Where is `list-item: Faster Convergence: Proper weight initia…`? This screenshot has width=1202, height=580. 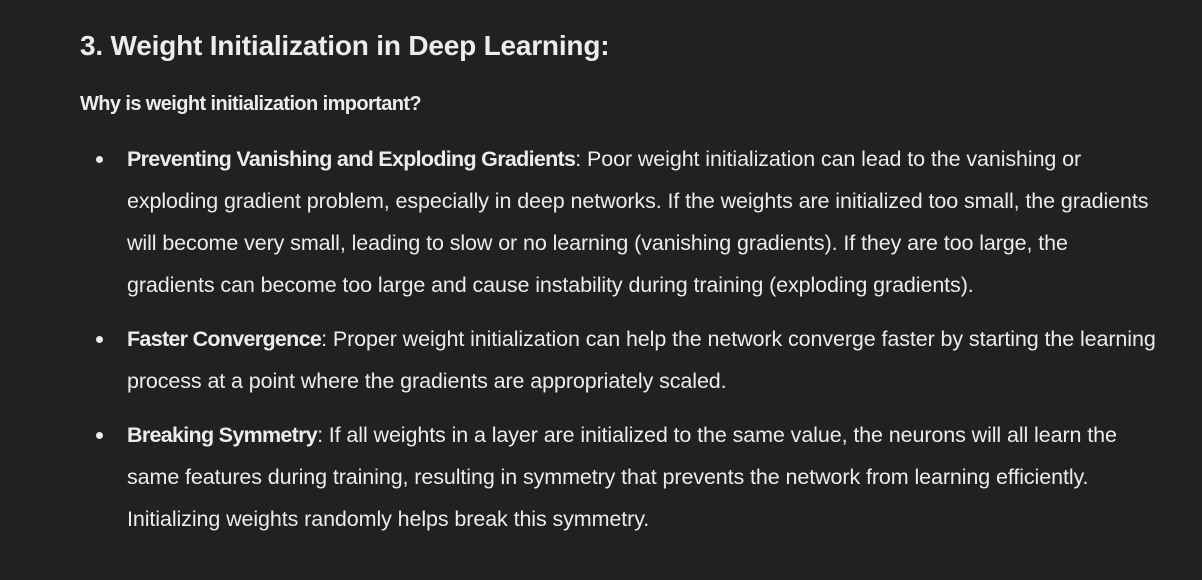 list-item: Faster Convergence: Proper weight initia… is located at coordinates (620, 360).